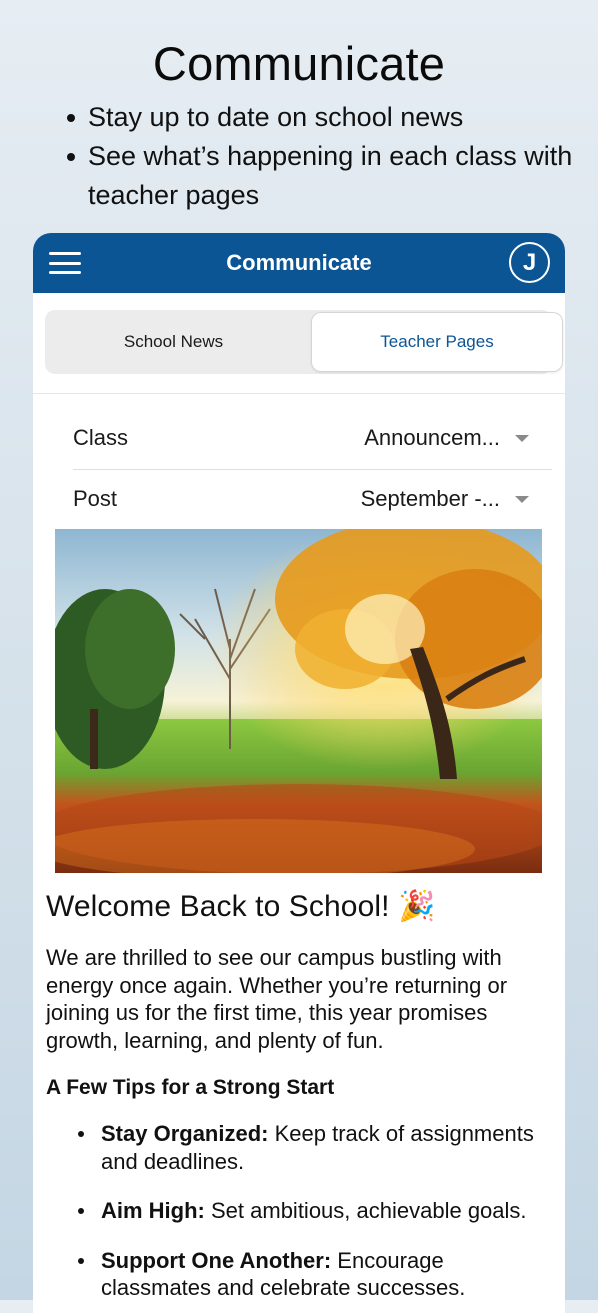 This screenshot has width=598, height=1313. What do you see at coordinates (173, 342) in the screenshot?
I see `tab-school-news: School News` at bounding box center [173, 342].